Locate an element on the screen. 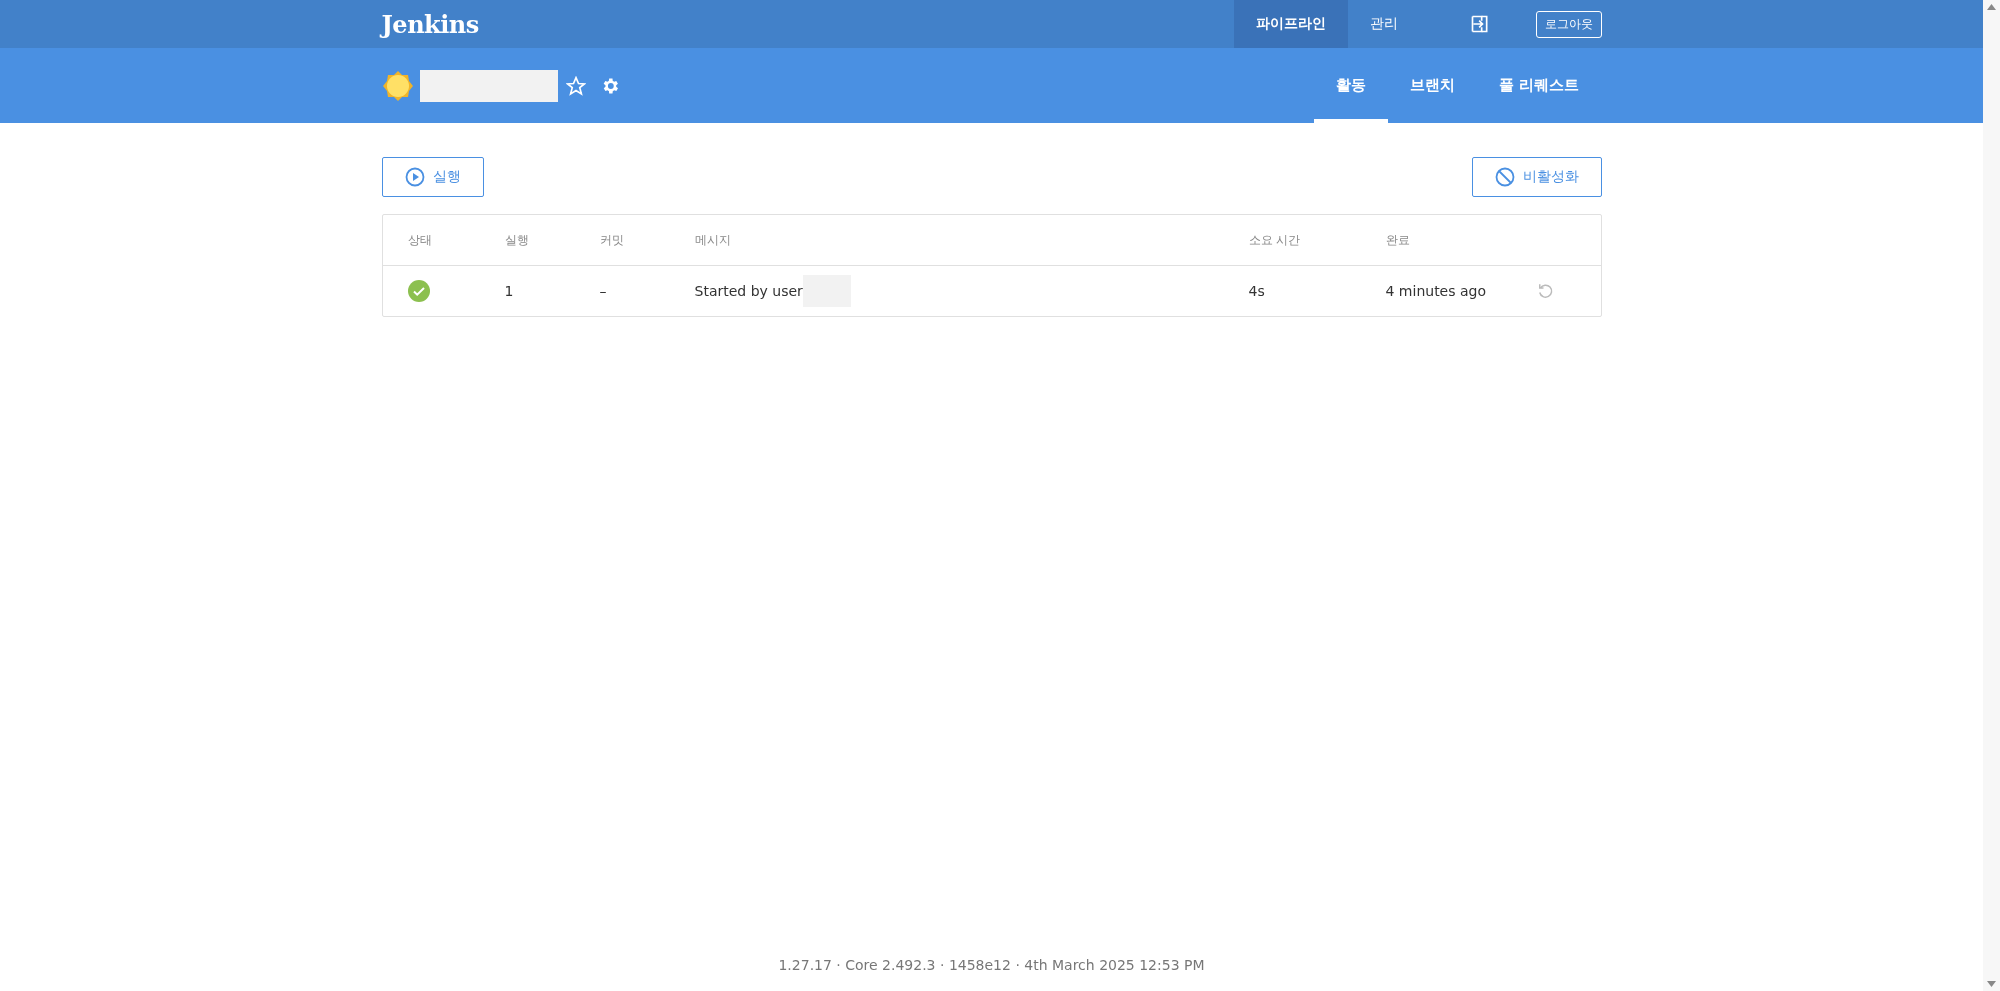 The width and height of the screenshot is (2000, 991). message-text: Started by user is located at coordinates (748, 291).